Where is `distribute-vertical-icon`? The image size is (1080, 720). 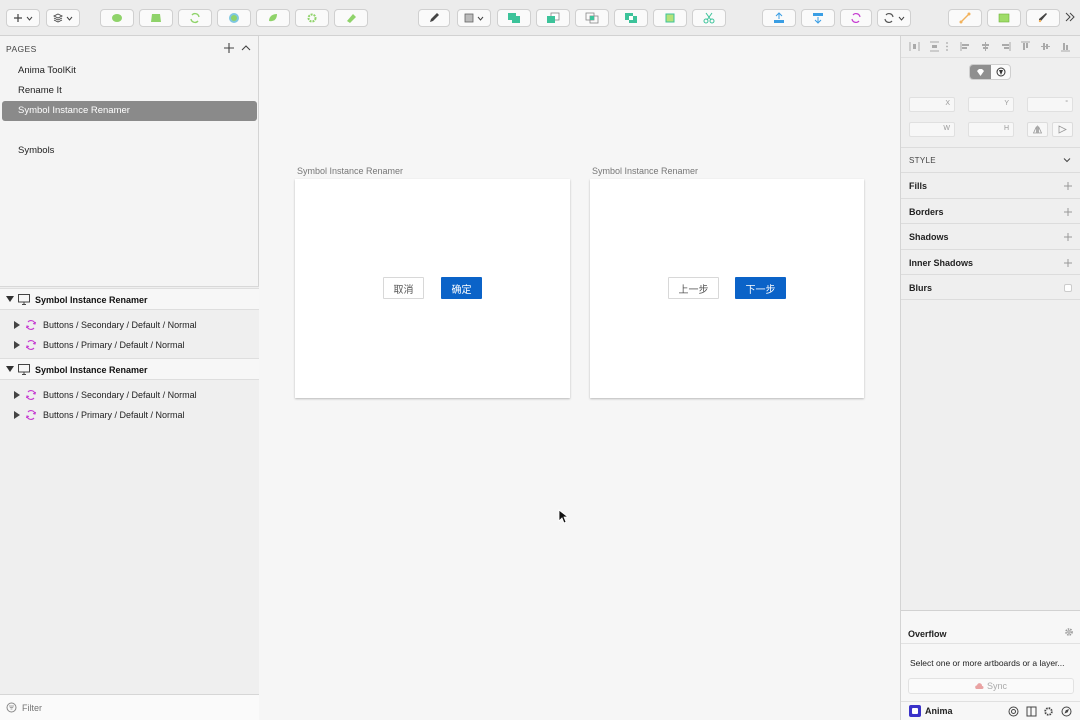 distribute-vertical-icon is located at coordinates (934, 46).